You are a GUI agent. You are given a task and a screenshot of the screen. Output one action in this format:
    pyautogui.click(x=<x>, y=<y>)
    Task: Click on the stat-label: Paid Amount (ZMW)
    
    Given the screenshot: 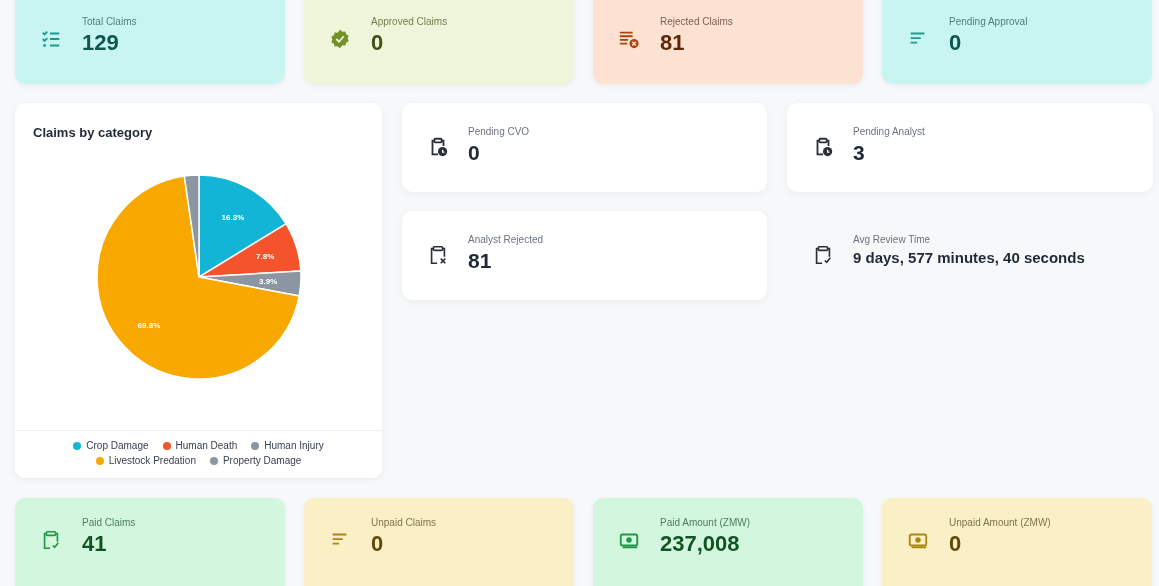 What is the action you would take?
    pyautogui.click(x=705, y=522)
    